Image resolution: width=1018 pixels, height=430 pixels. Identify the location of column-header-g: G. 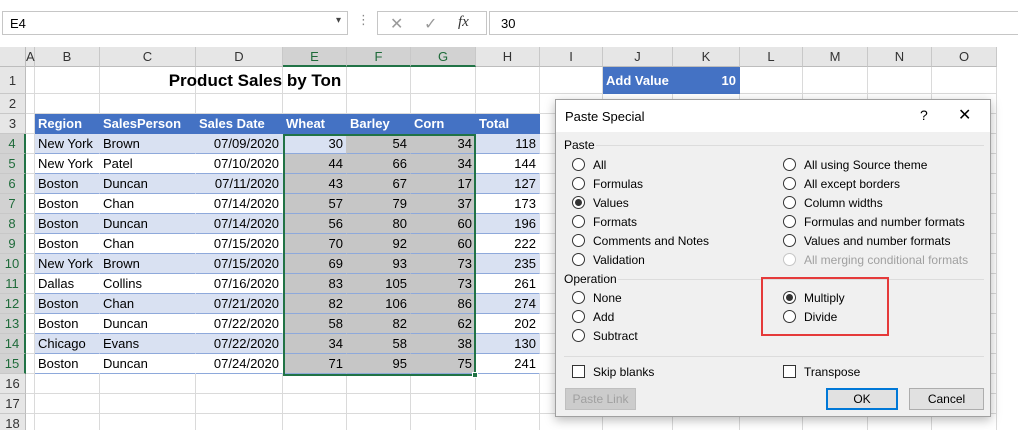
(443, 57).